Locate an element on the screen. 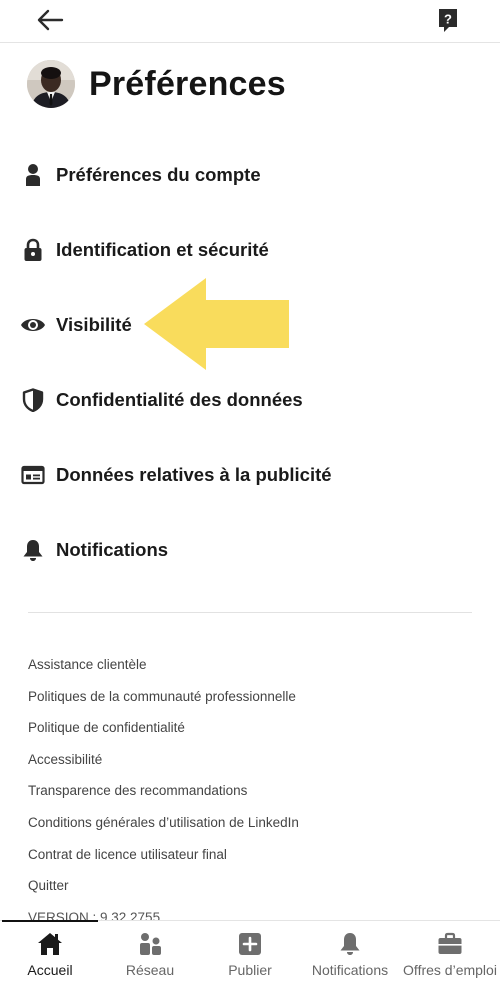  settings-item-label: Notifications is located at coordinates (112, 549).